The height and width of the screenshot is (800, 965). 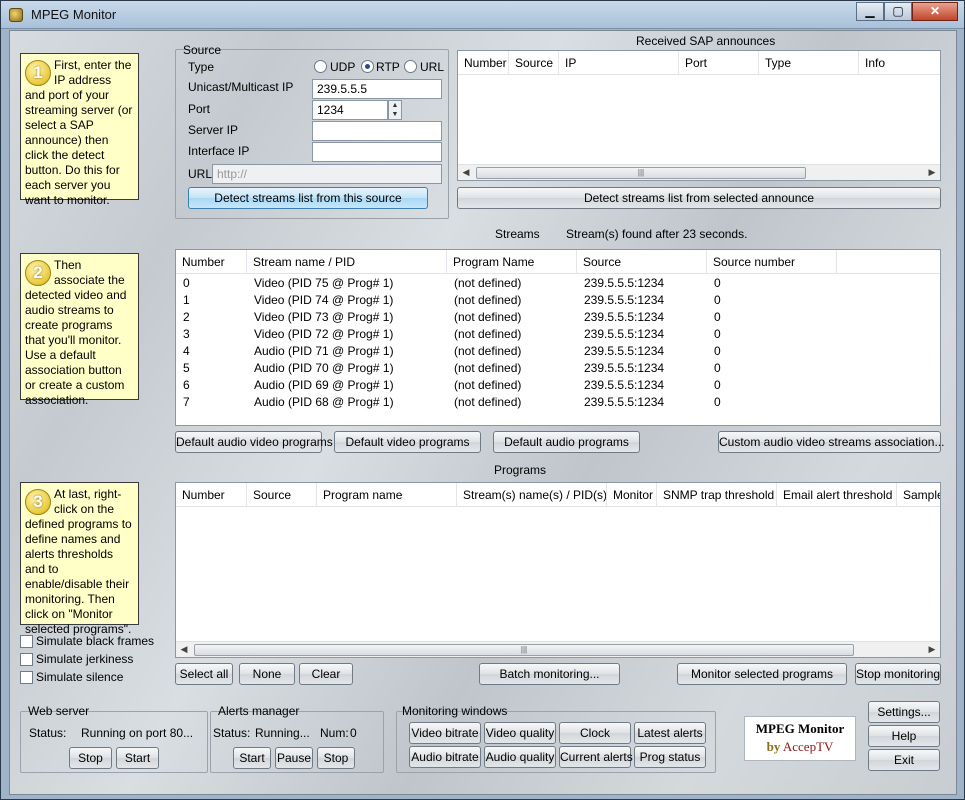 What do you see at coordinates (870, 11) in the screenshot?
I see `minimize-button: ▁` at bounding box center [870, 11].